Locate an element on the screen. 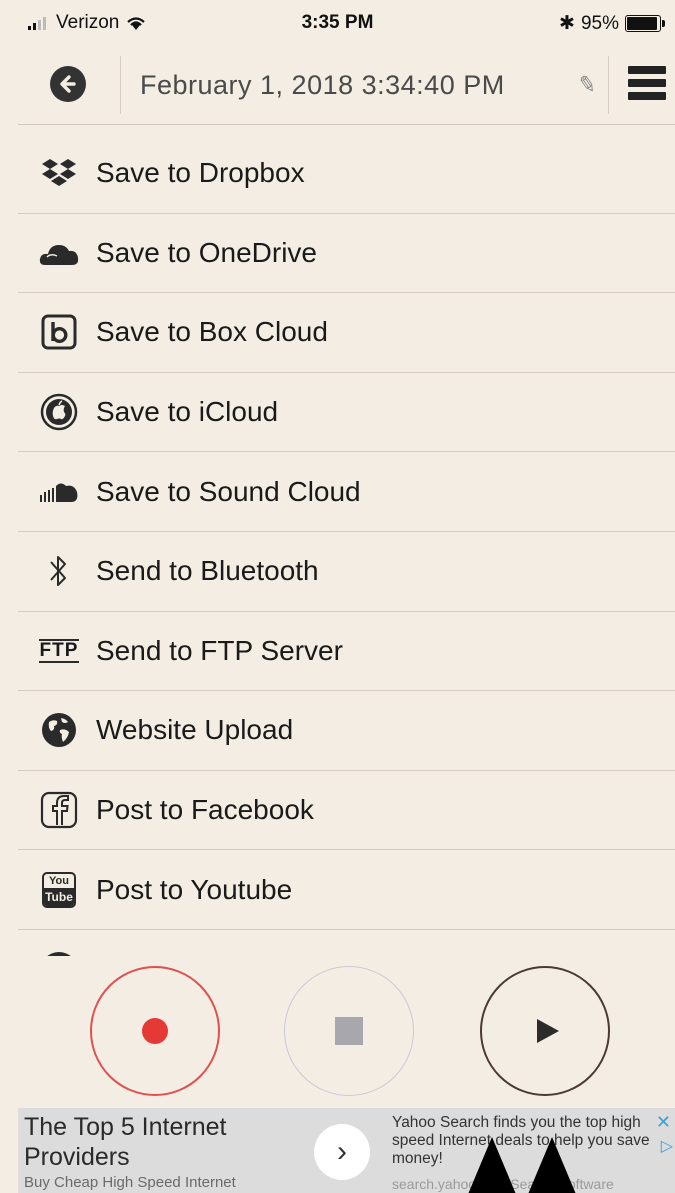  youtube-icon-bottom: Tube is located at coordinates (59, 896).